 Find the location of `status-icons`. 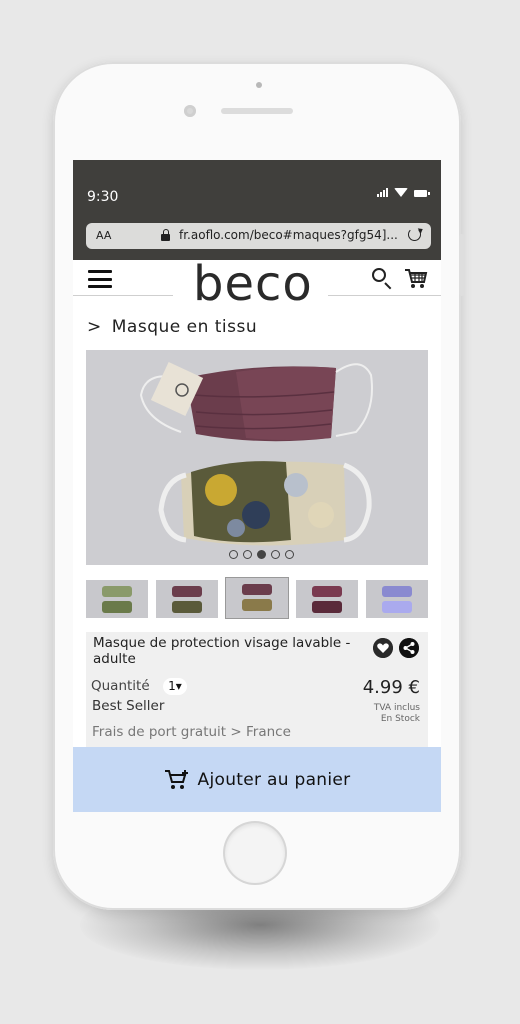

status-icons is located at coordinates (403, 192).